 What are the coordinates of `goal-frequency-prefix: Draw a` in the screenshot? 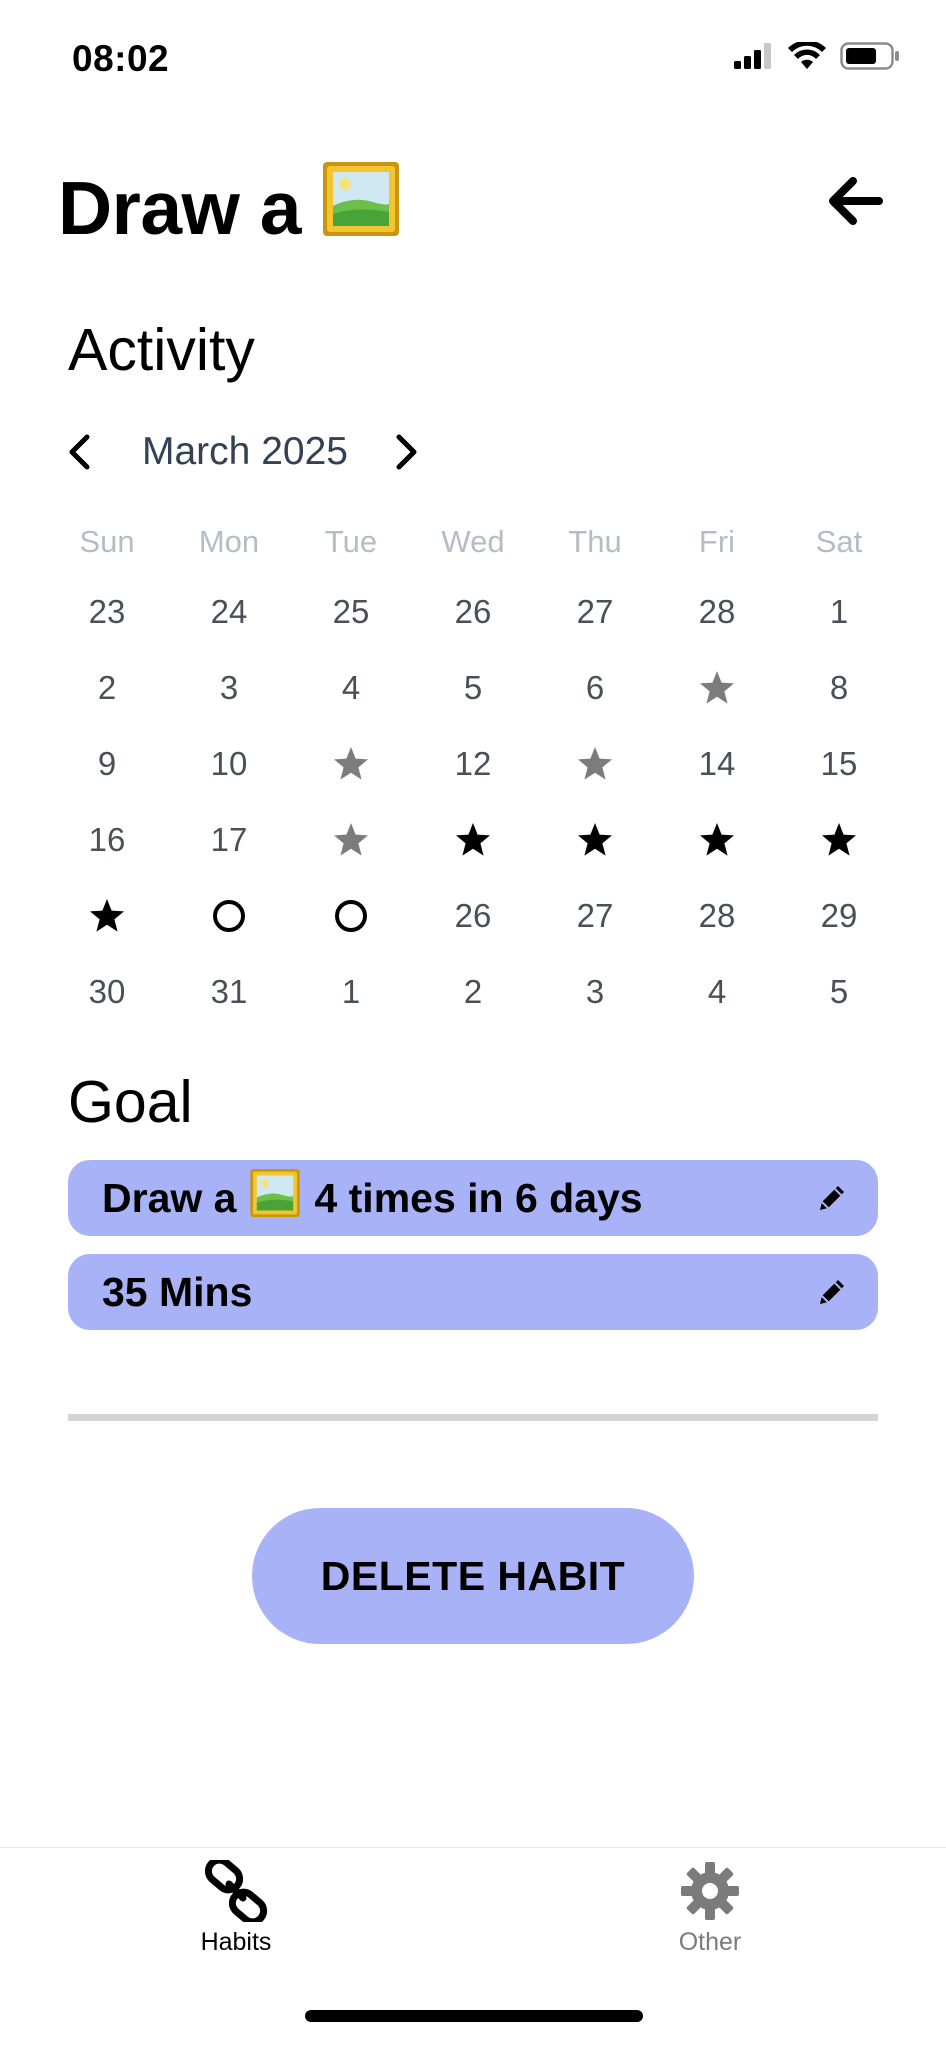 It's located at (169, 1197).